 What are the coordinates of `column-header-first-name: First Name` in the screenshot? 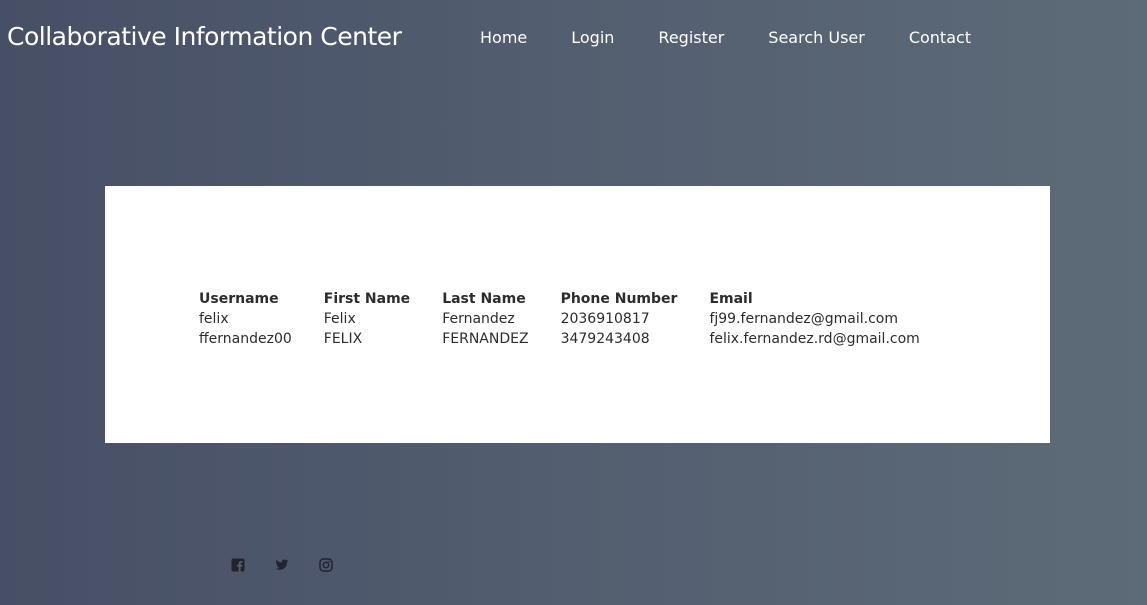 It's located at (367, 299).